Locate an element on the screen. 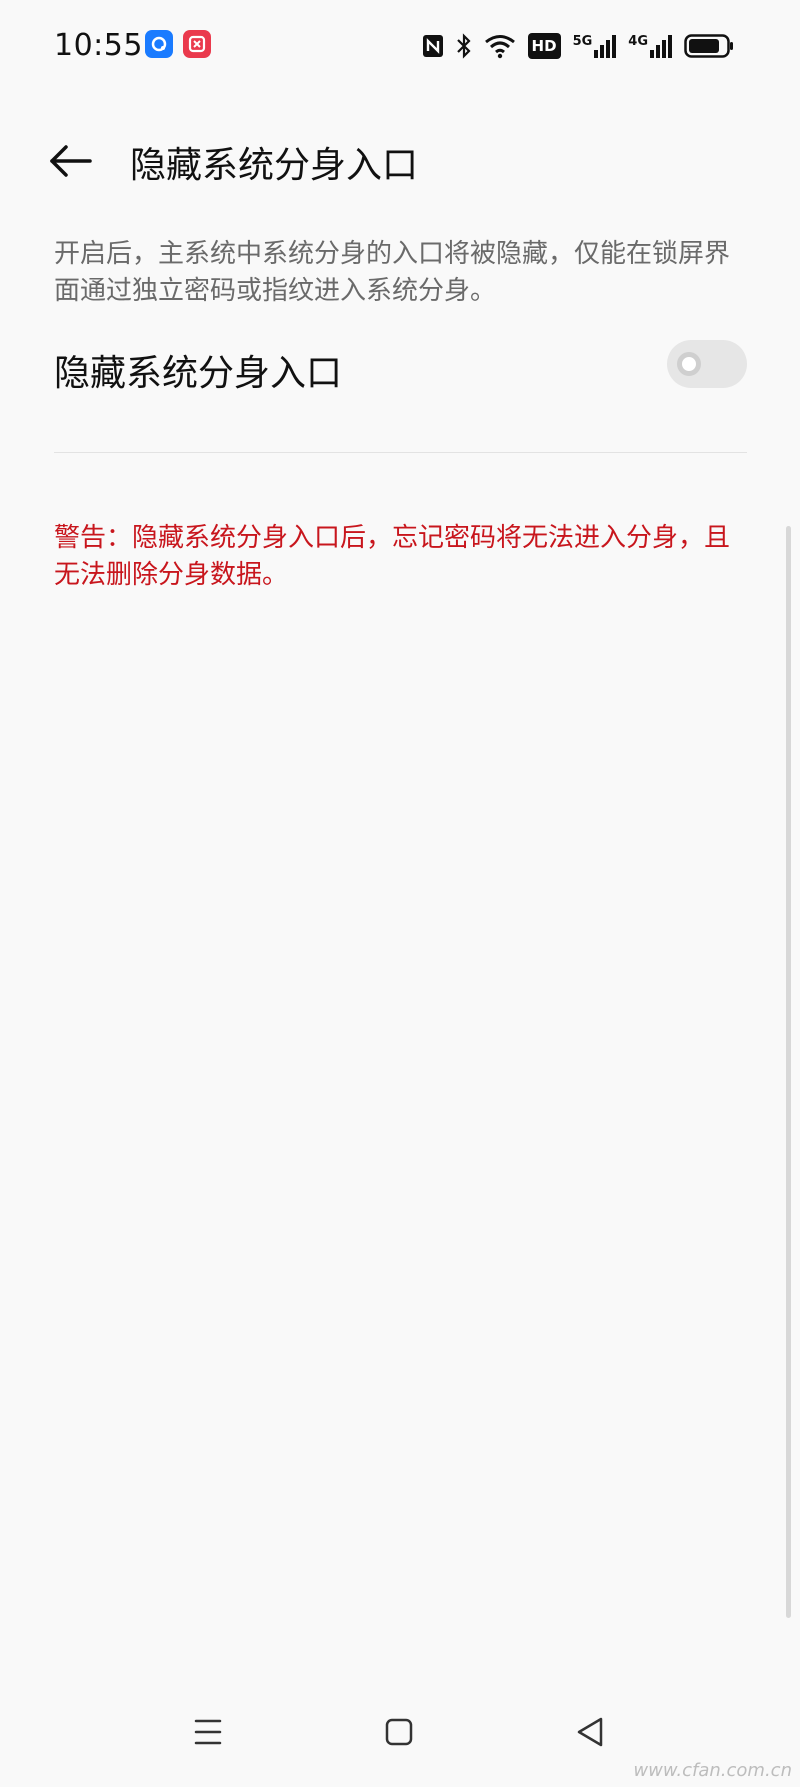 The width and height of the screenshot is (800, 1787). toggle-knob is located at coordinates (689, 364).